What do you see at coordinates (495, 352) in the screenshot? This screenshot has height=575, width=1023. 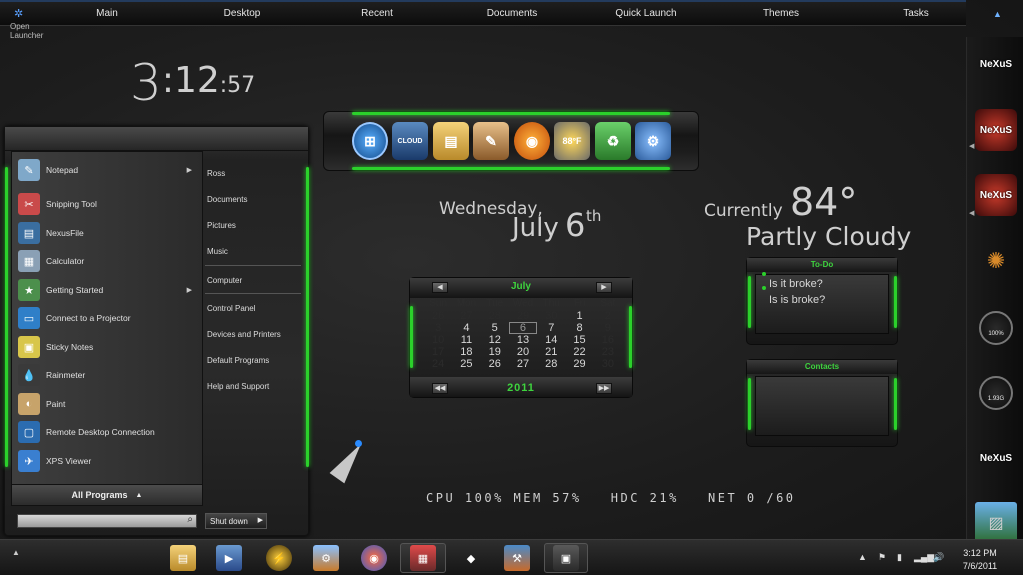 I see `calendar-day: 19` at bounding box center [495, 352].